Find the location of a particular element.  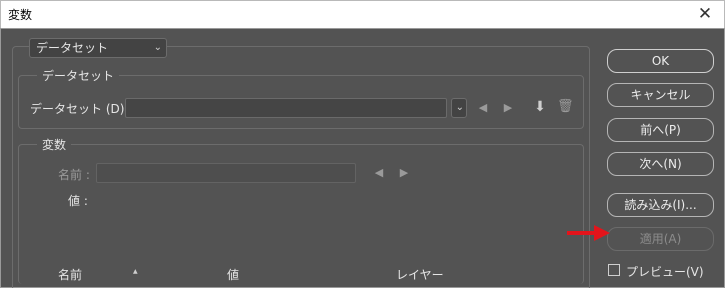

close-icon: ✕ is located at coordinates (705, 14).